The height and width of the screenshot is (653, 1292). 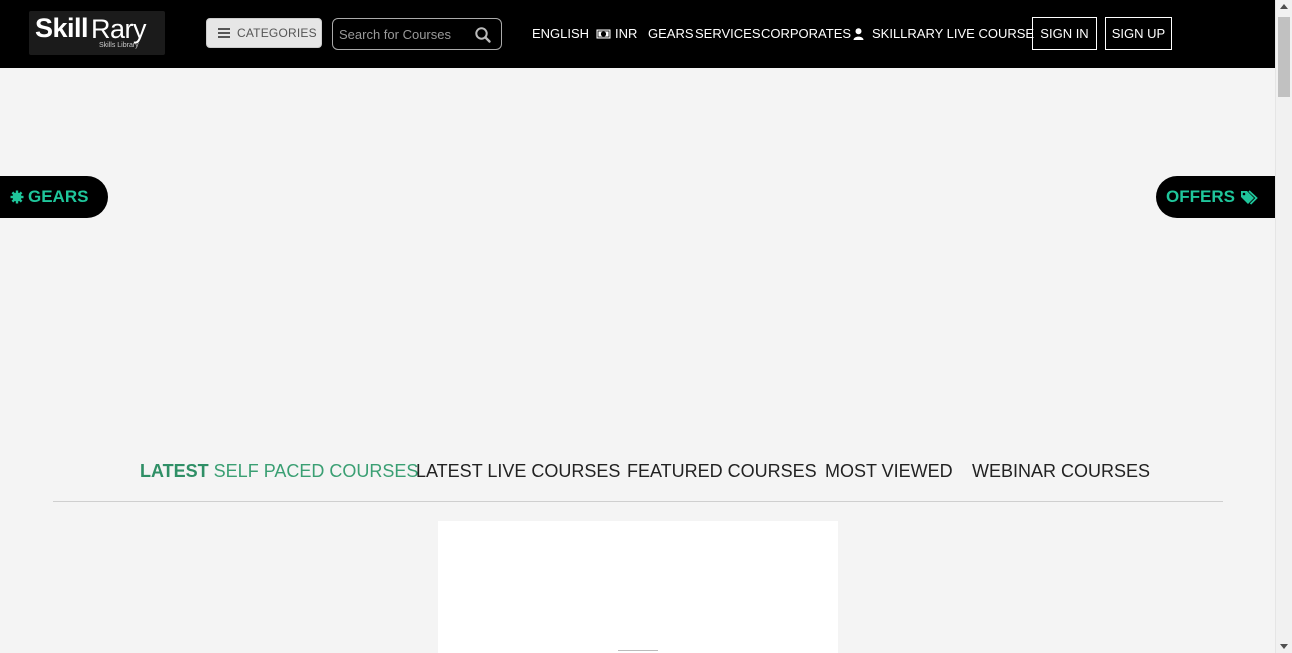 What do you see at coordinates (62, 28) in the screenshot?
I see `logo-text-skill: Skill` at bounding box center [62, 28].